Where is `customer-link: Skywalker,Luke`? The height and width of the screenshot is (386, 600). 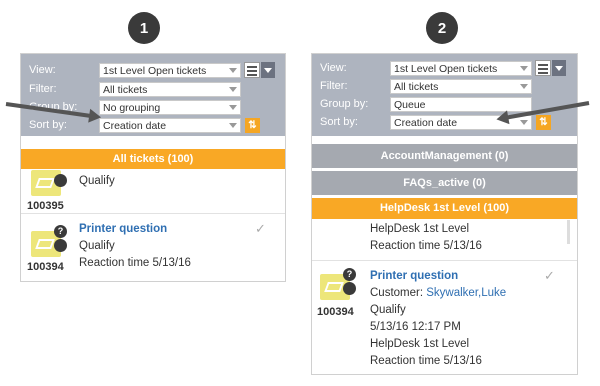 customer-link: Skywalker,Luke is located at coordinates (466, 293).